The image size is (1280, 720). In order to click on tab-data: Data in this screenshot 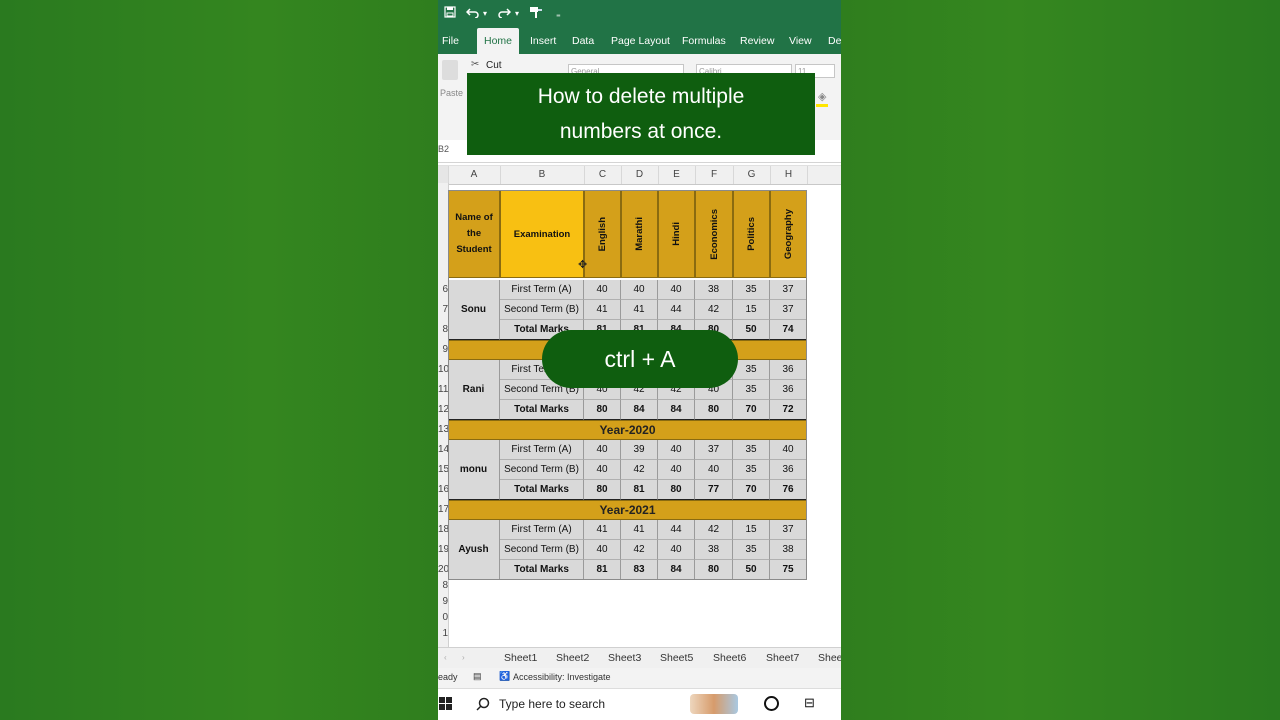, I will do `click(583, 41)`.